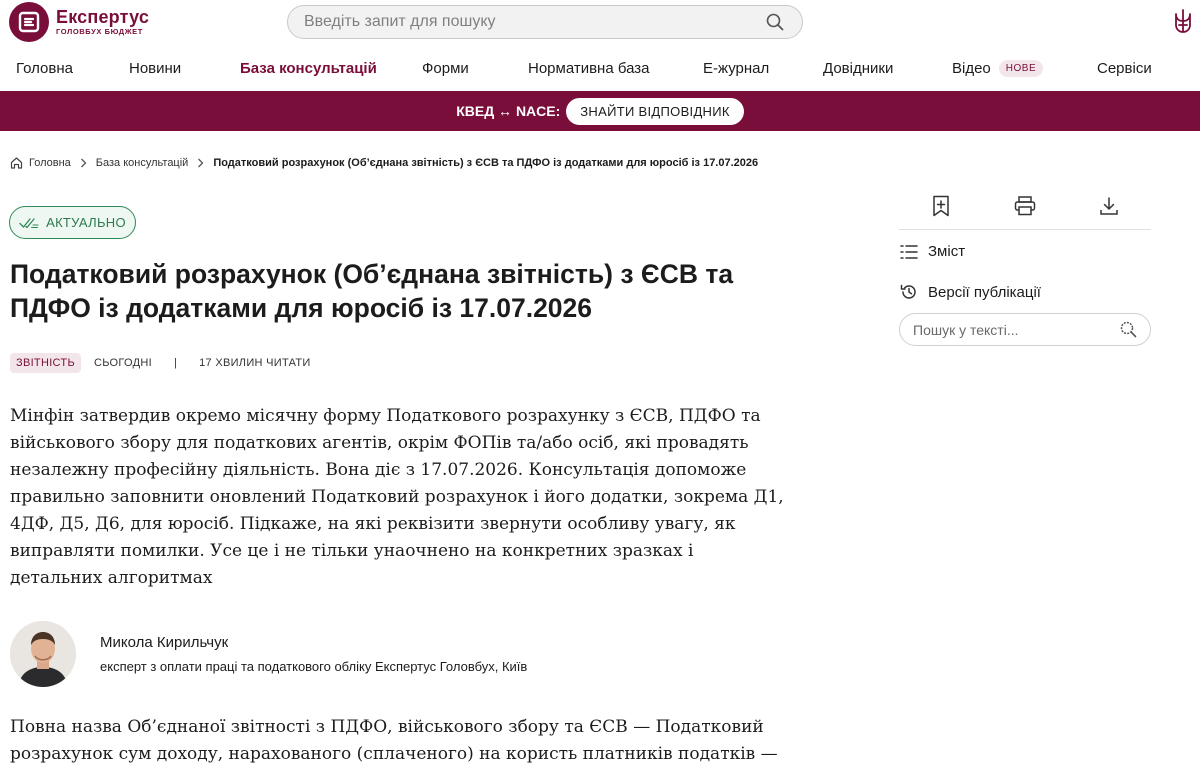  What do you see at coordinates (909, 292) in the screenshot?
I see `history-icon` at bounding box center [909, 292].